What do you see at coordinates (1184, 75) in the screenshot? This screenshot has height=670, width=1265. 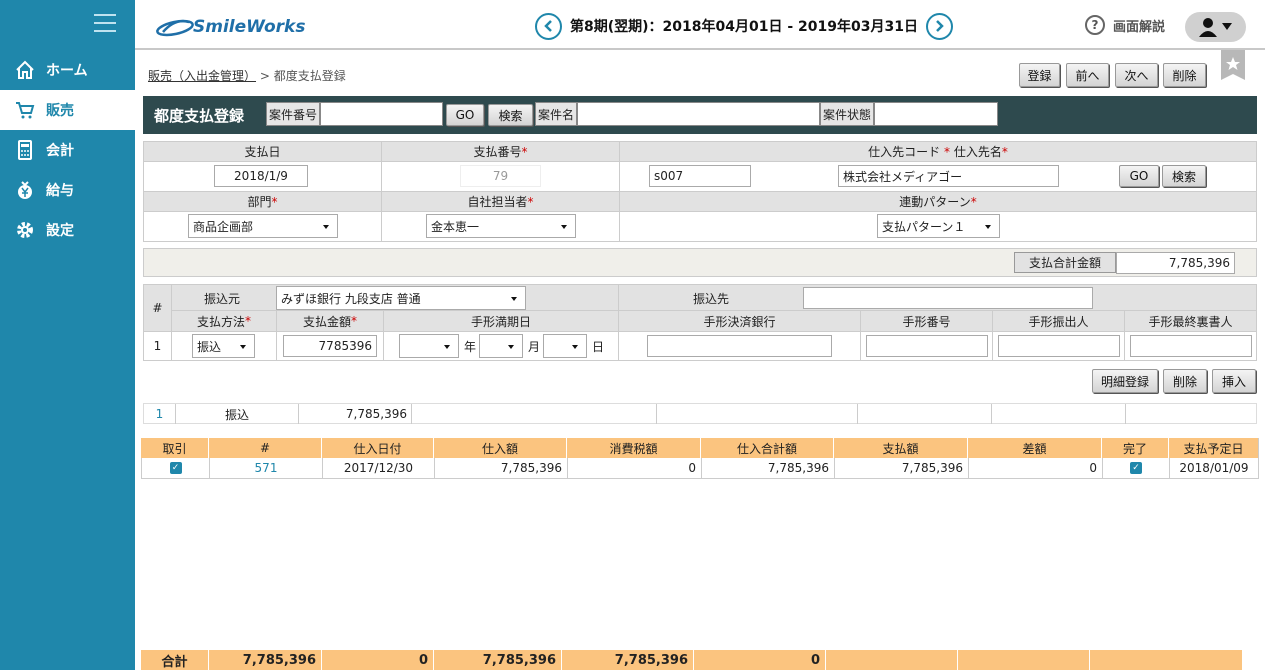 I see `delete-button: 削除` at bounding box center [1184, 75].